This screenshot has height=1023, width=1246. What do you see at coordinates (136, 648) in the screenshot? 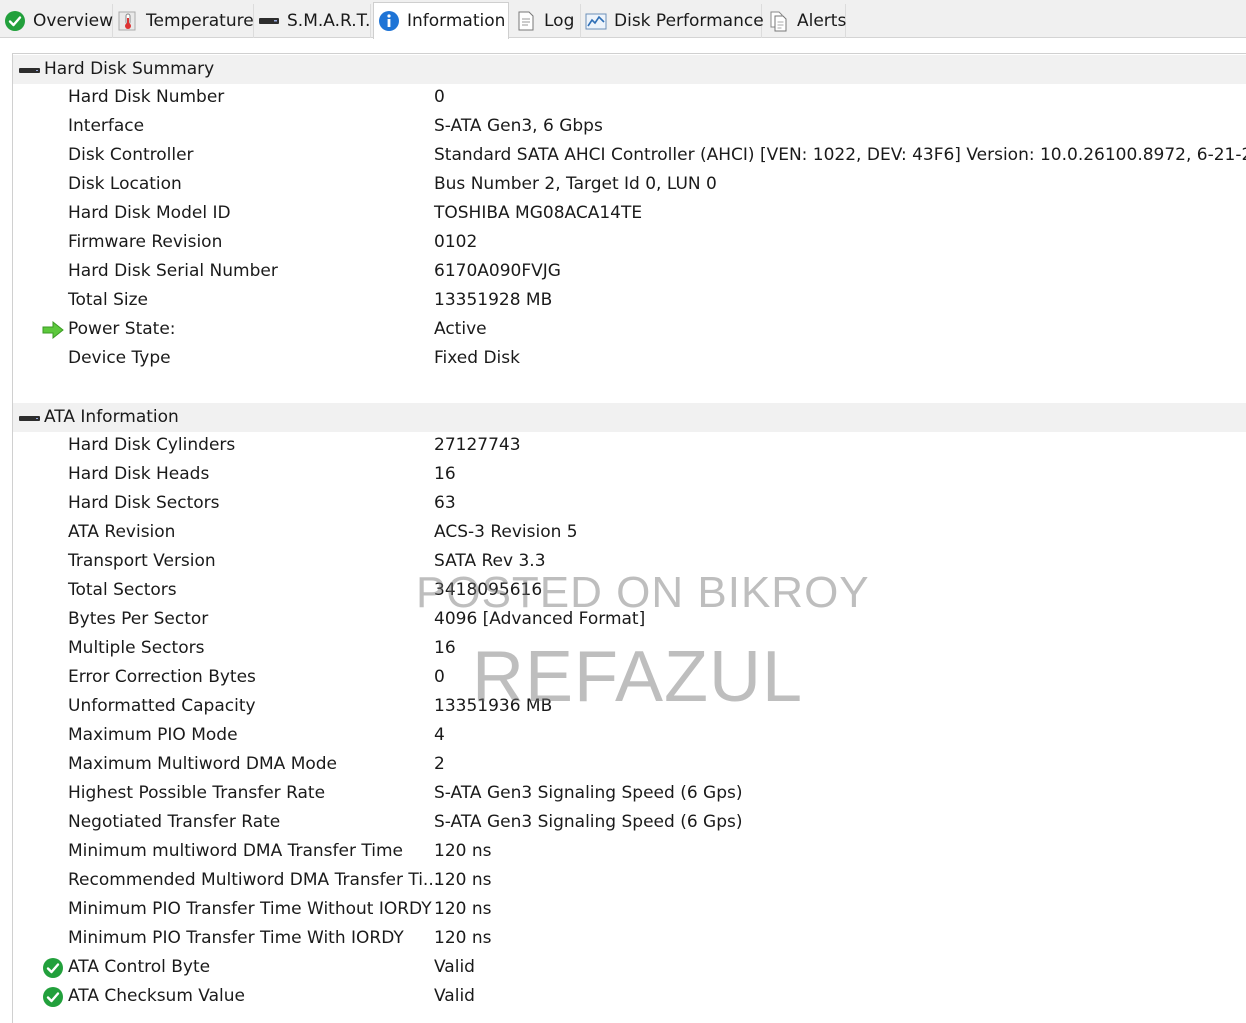
I see `row-label: Multiple Sectors` at bounding box center [136, 648].